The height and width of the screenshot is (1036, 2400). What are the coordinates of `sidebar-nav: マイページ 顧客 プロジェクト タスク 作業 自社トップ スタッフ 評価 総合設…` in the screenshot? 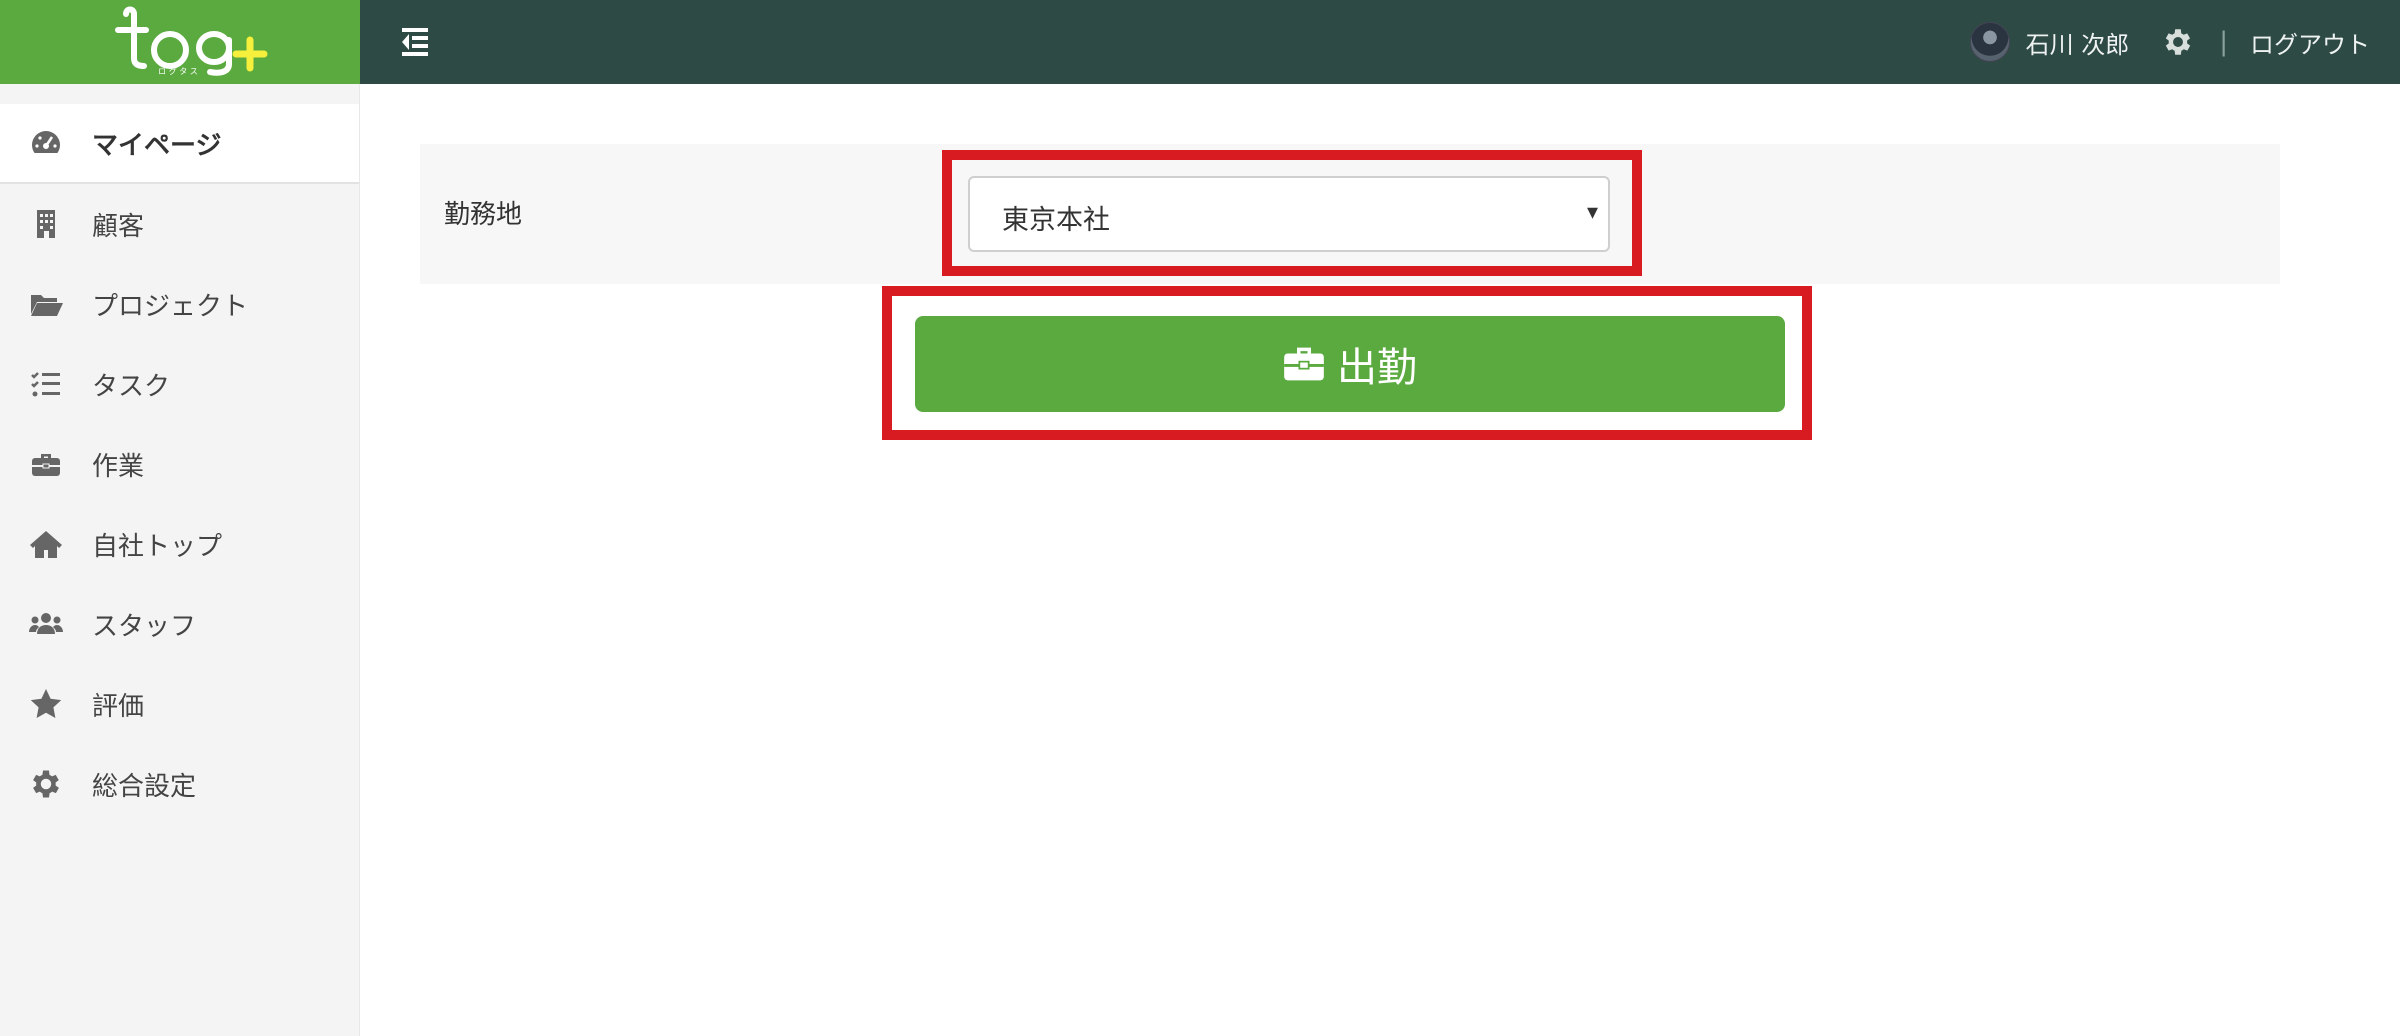 It's located at (179, 464).